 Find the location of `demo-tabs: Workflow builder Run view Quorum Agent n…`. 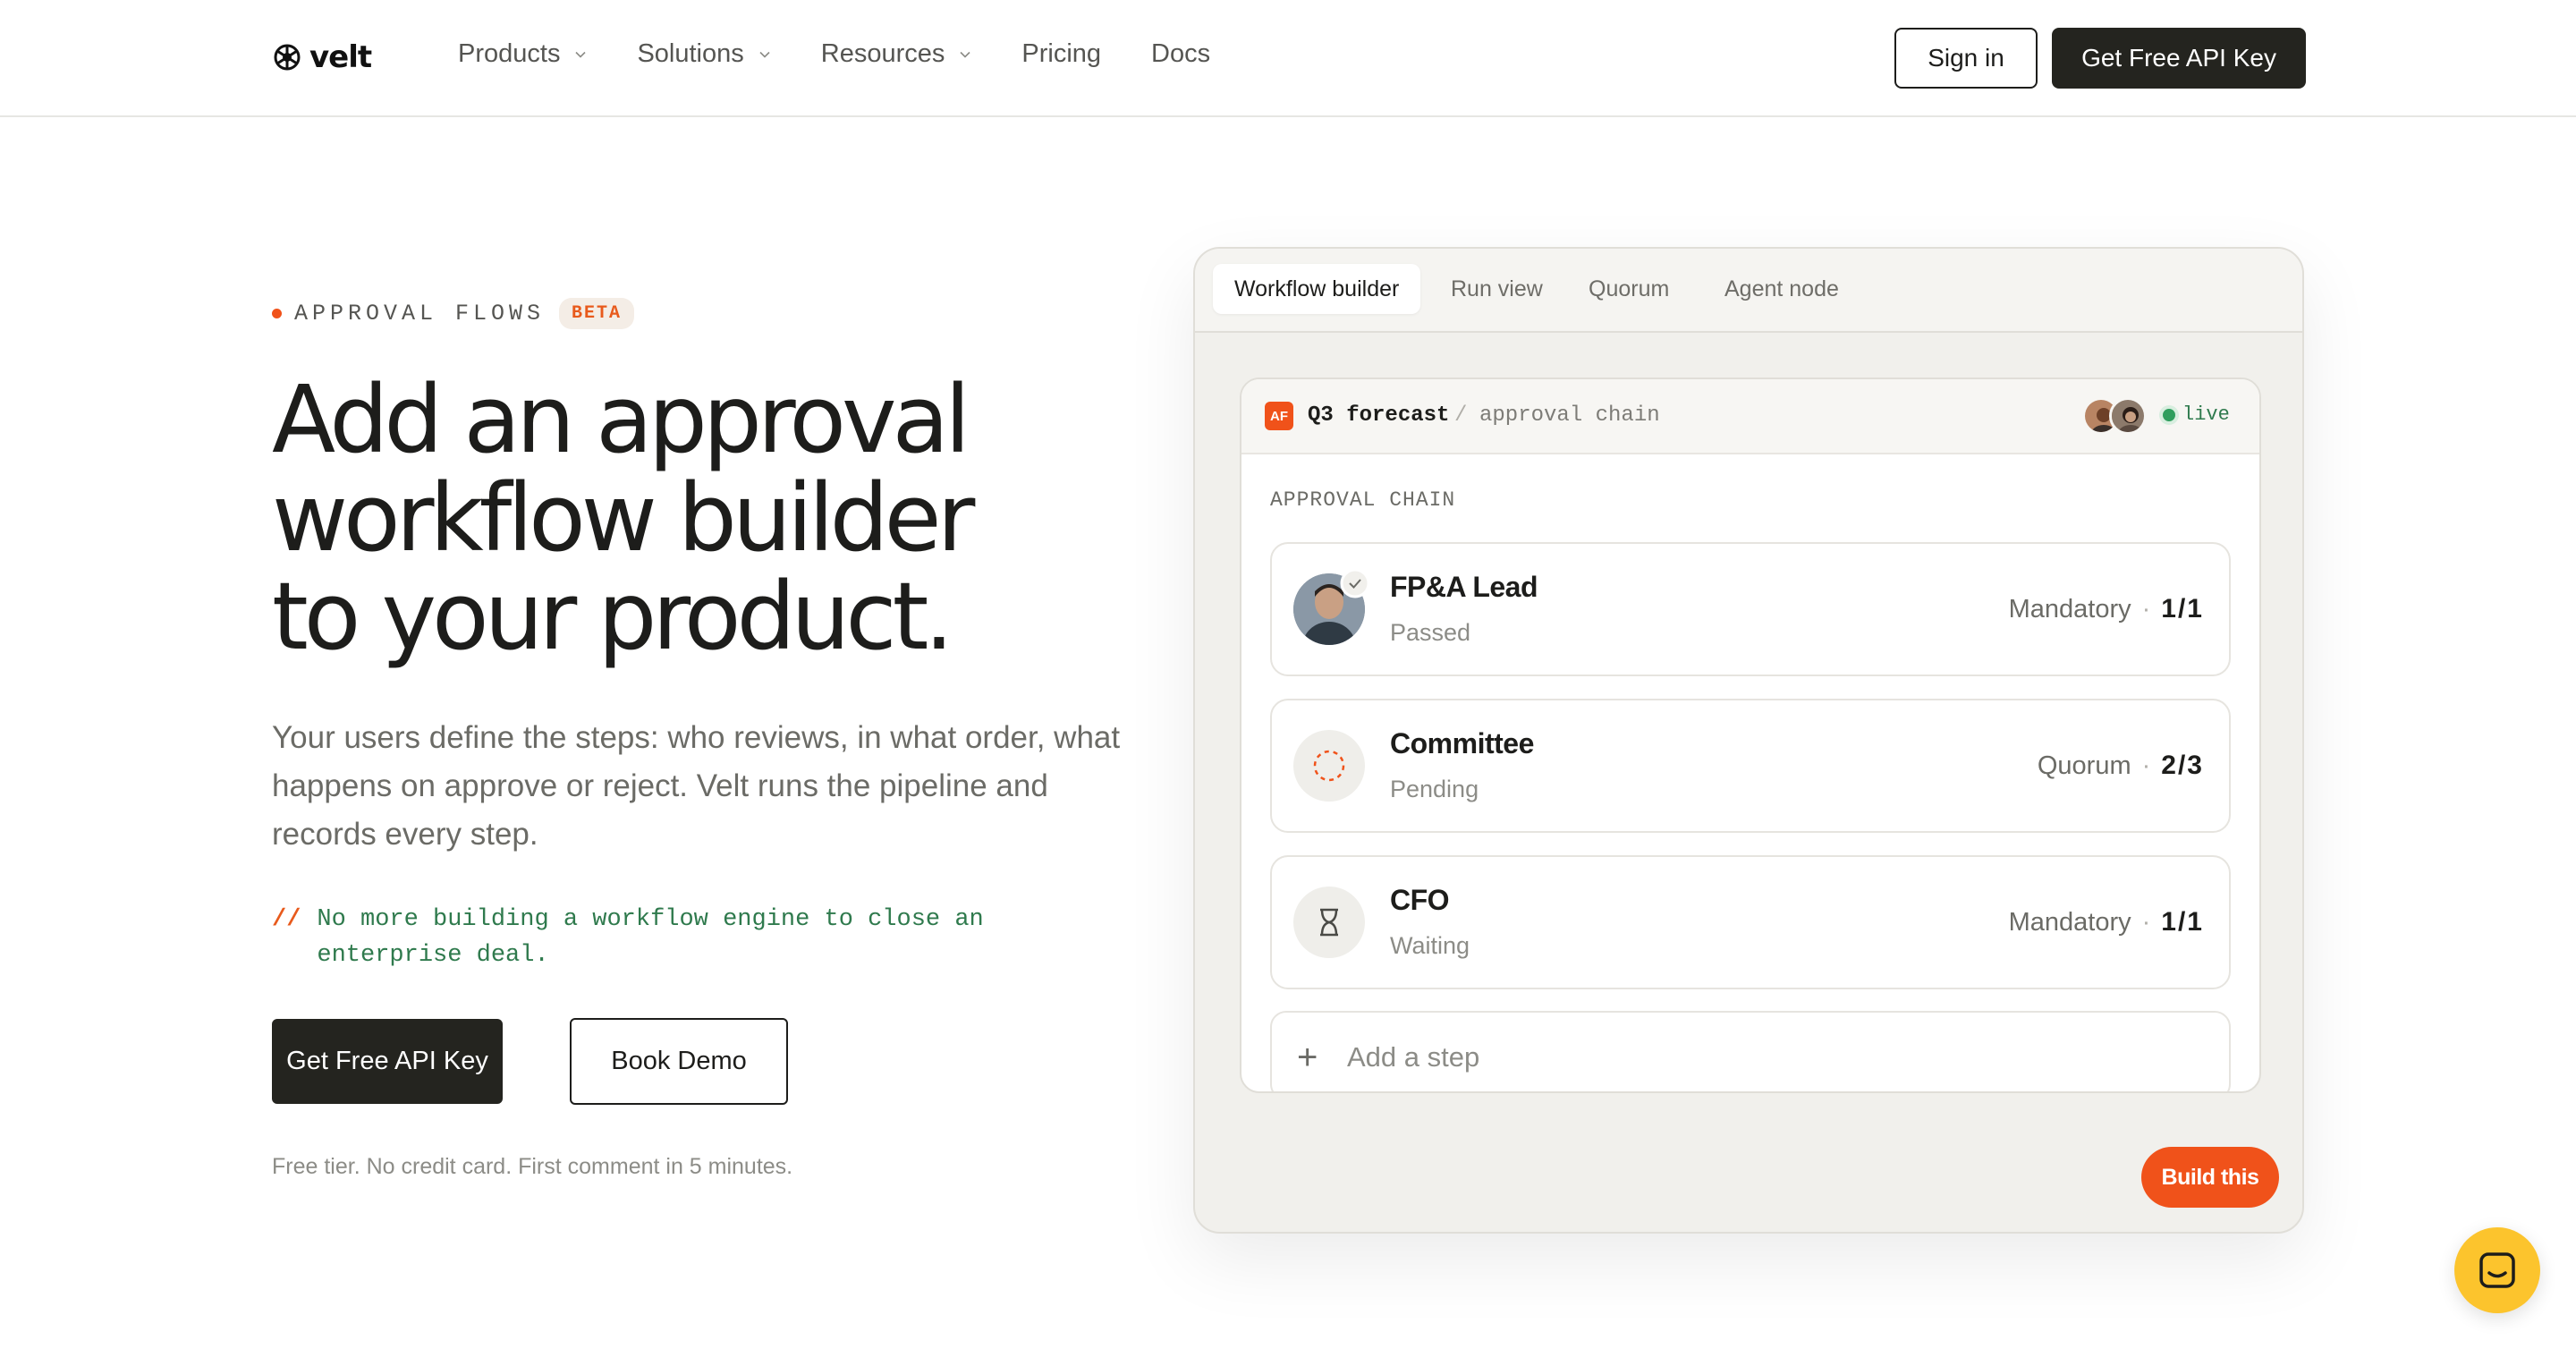

demo-tabs: Workflow builder Run view Quorum Agent n… is located at coordinates (1748, 291).